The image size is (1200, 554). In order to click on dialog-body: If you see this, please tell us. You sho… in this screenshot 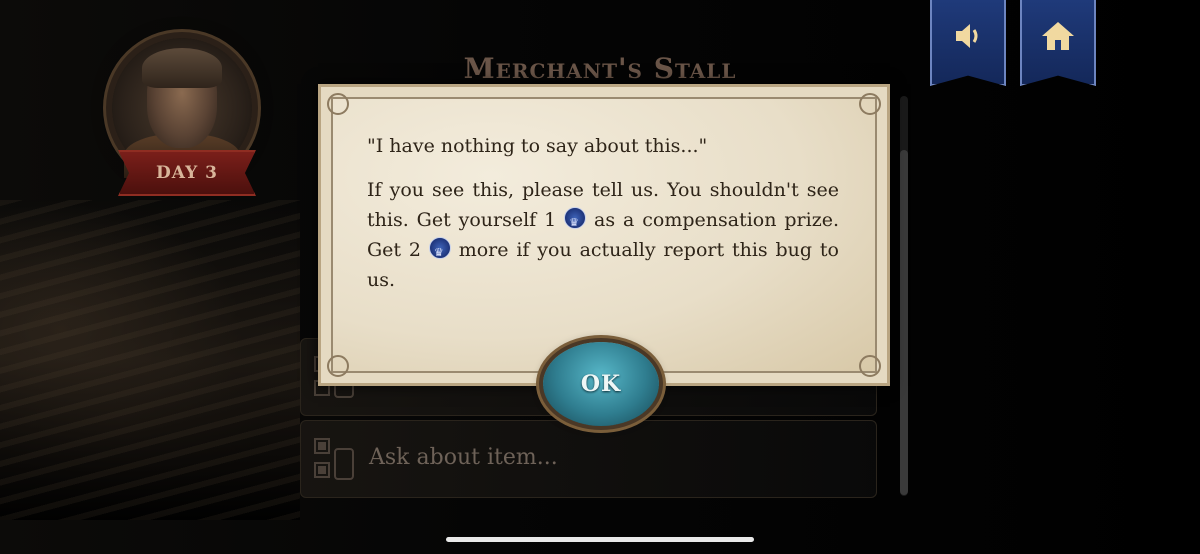, I will do `click(603, 235)`.